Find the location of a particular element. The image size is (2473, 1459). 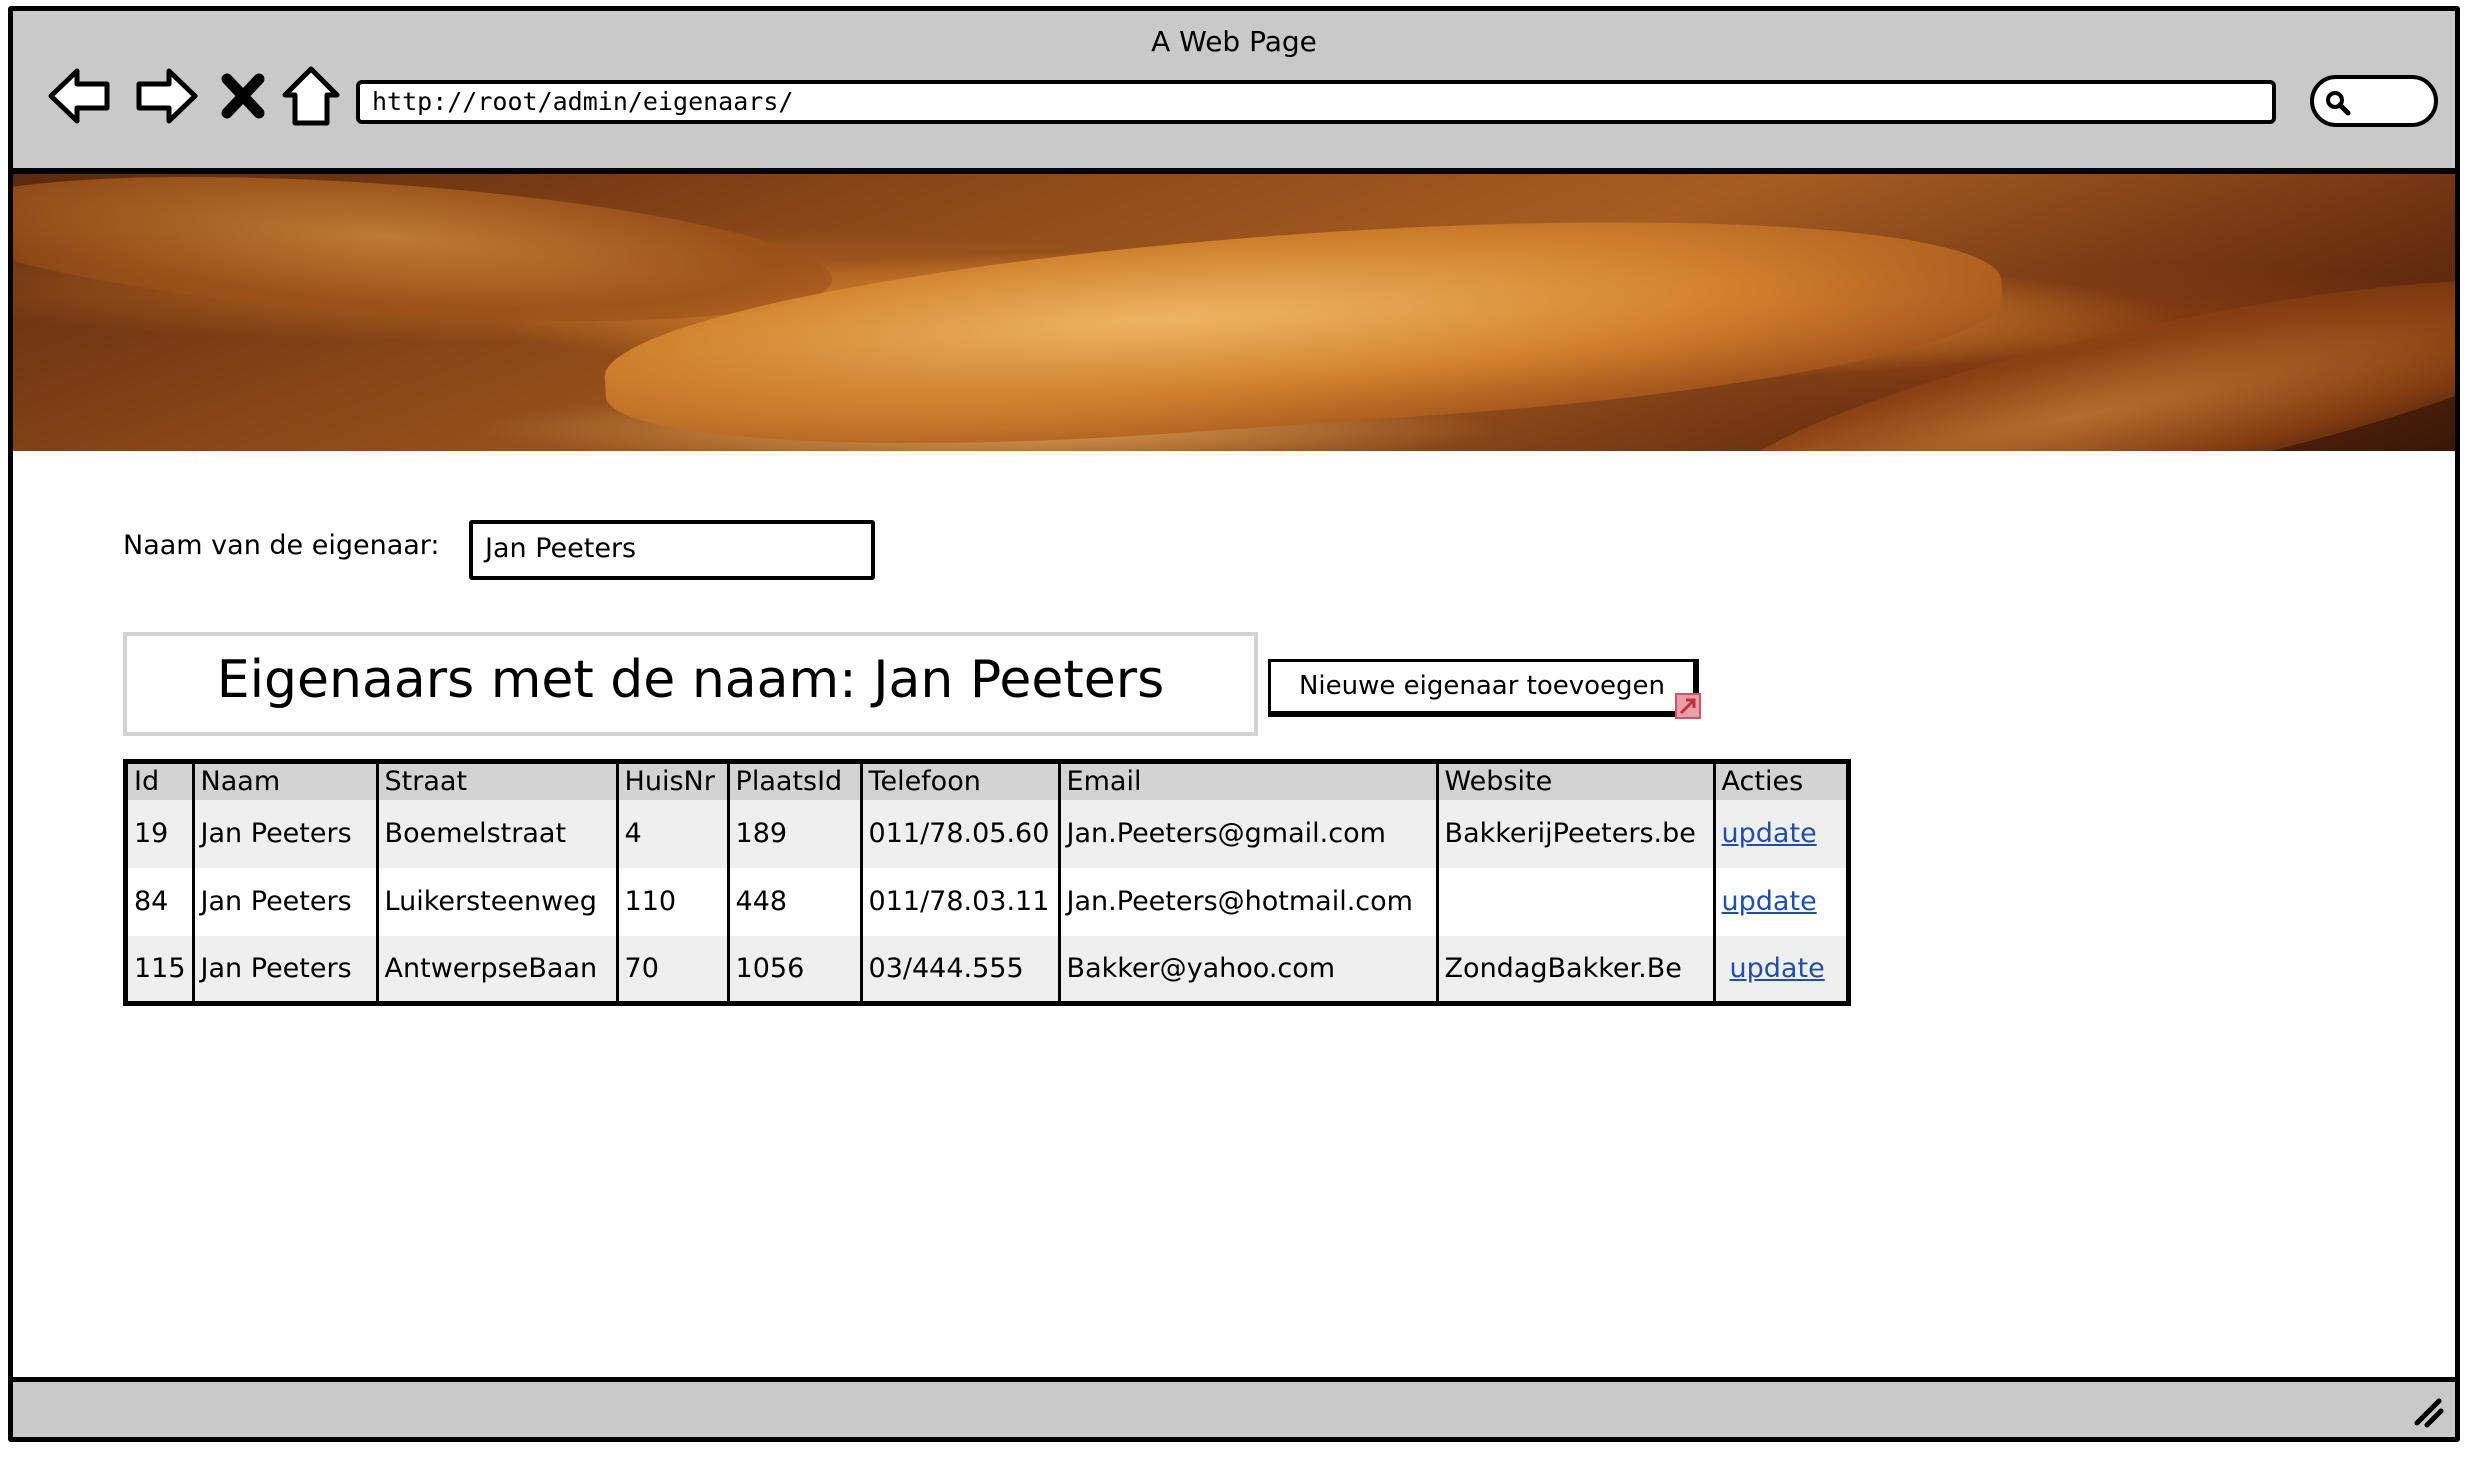

cell-website: ZondagBakker.Be is located at coordinates (1575, 969).